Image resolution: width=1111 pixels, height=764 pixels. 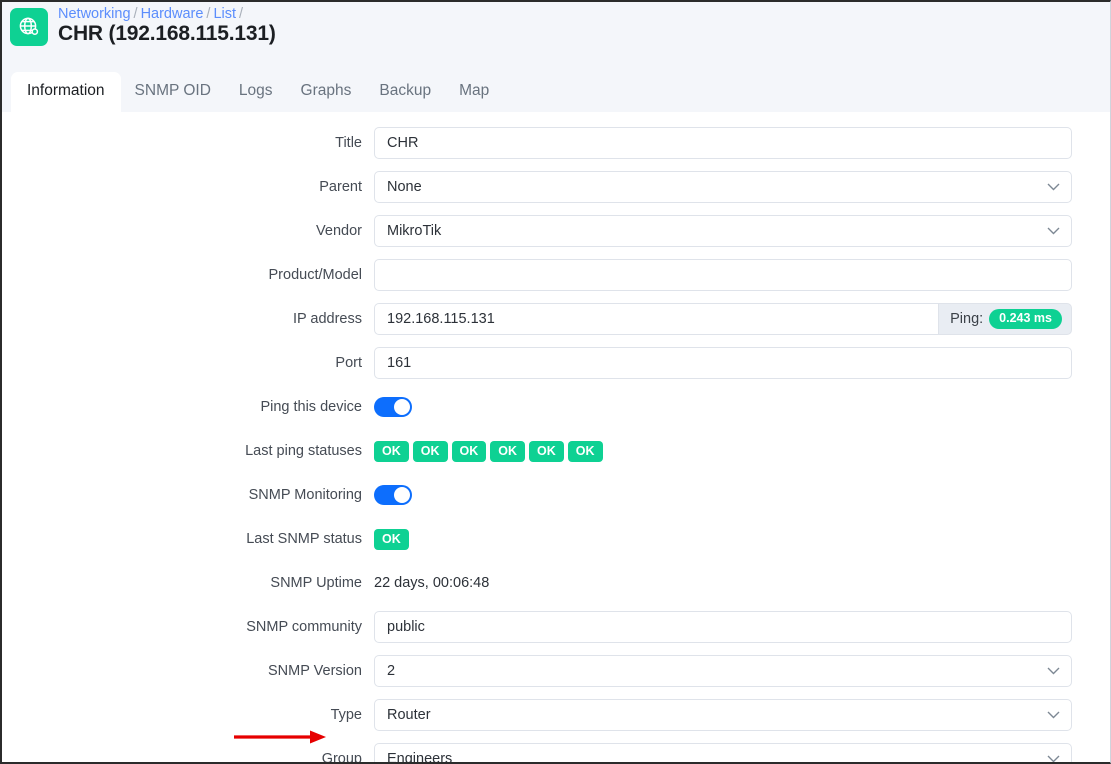 I want to click on form-row-snmp-version: SNMP Version 2, so click(x=556, y=671).